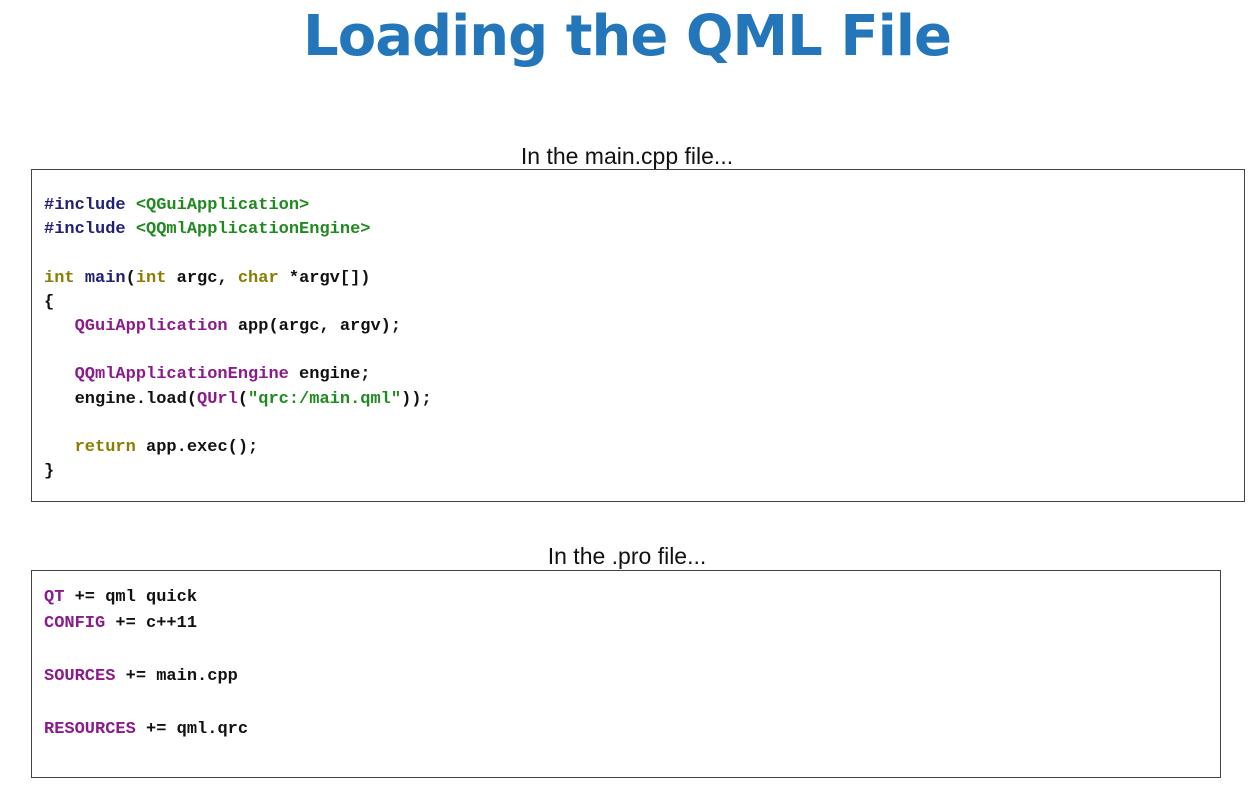  Describe the element at coordinates (49, 302) in the screenshot. I see `open-brace: {` at that location.